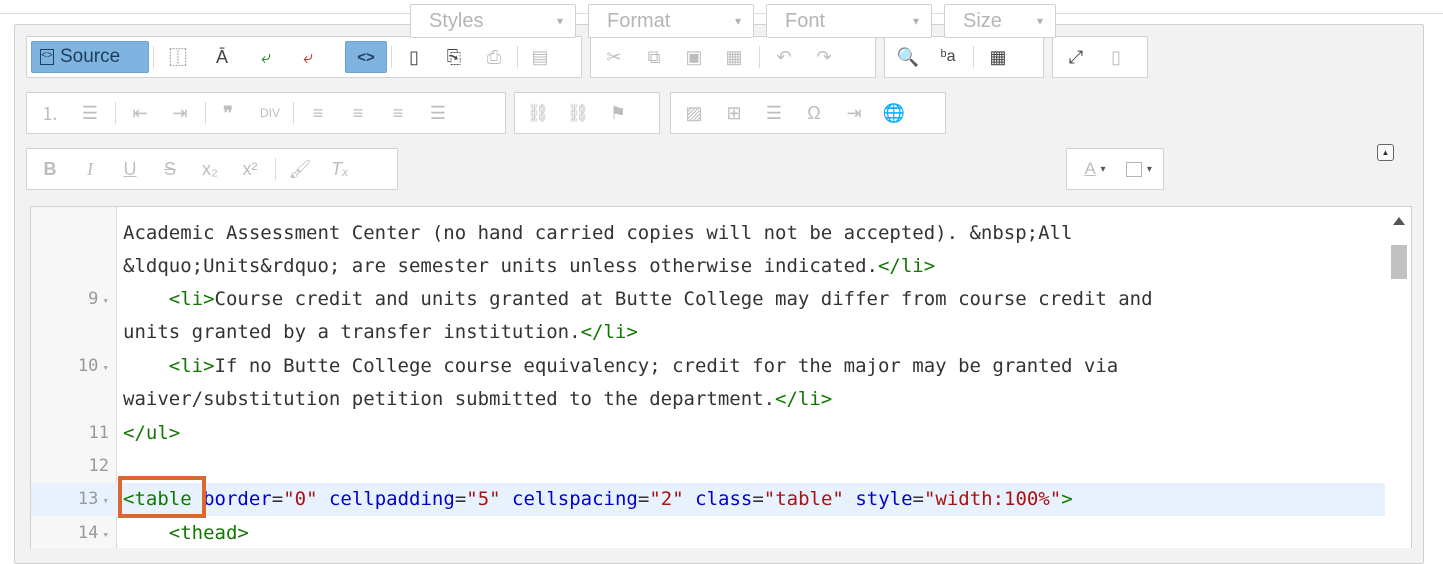 The width and height of the screenshot is (1443, 564). I want to click on blockquote-icon: ❞, so click(228, 113).